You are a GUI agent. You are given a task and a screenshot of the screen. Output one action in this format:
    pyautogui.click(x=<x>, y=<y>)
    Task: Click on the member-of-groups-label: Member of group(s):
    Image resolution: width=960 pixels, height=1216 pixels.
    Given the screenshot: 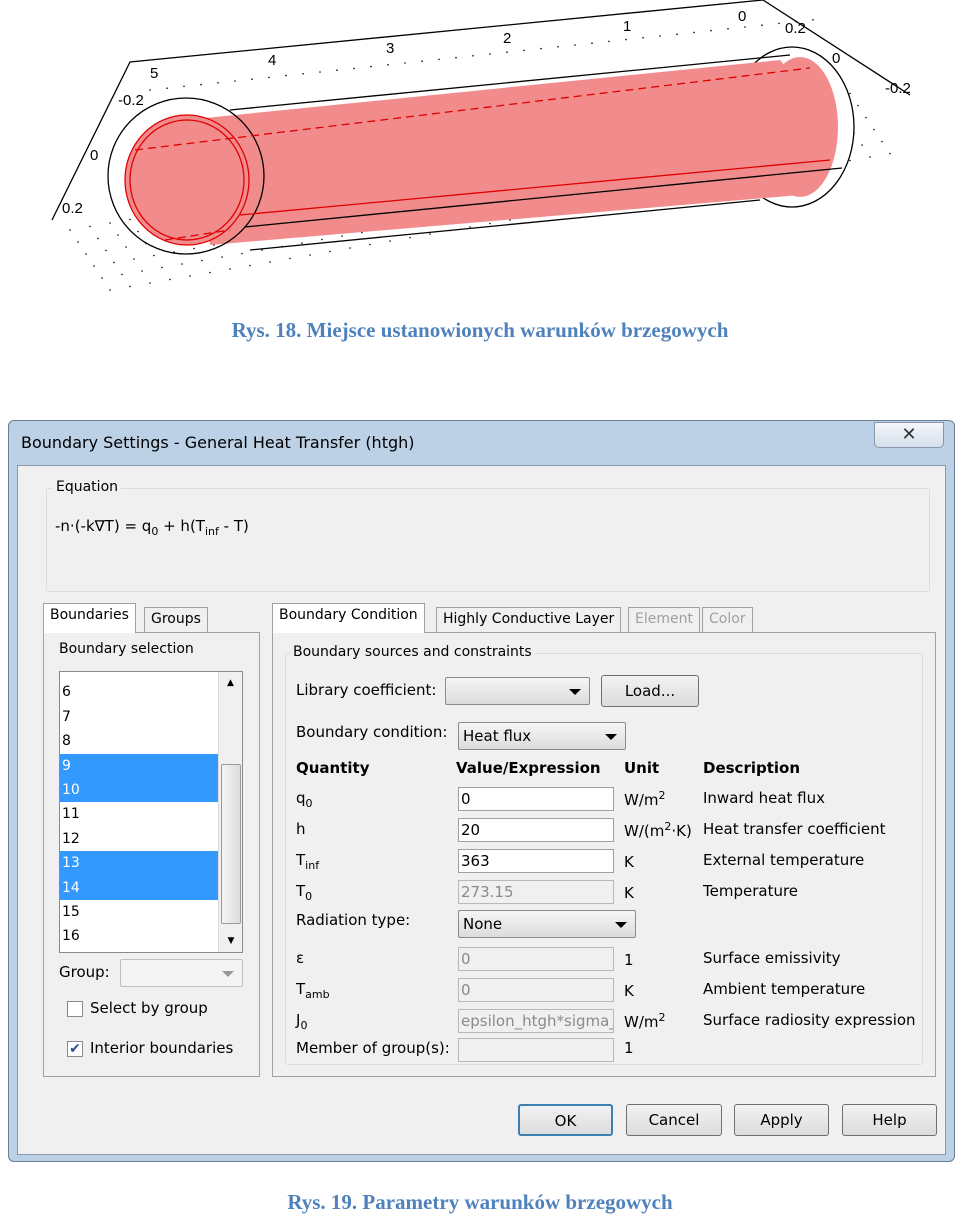 What is the action you would take?
    pyautogui.click(x=373, y=1048)
    